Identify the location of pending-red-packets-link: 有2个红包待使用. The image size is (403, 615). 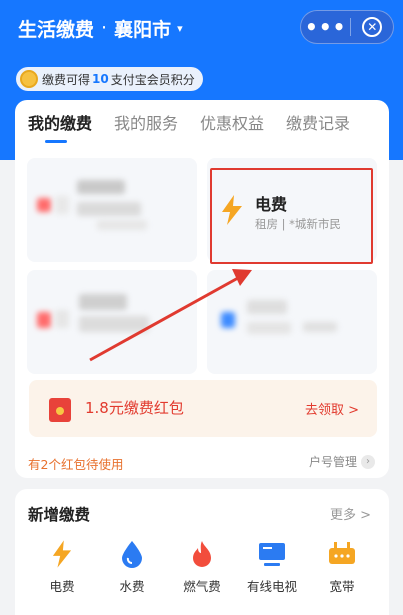
(75, 463).